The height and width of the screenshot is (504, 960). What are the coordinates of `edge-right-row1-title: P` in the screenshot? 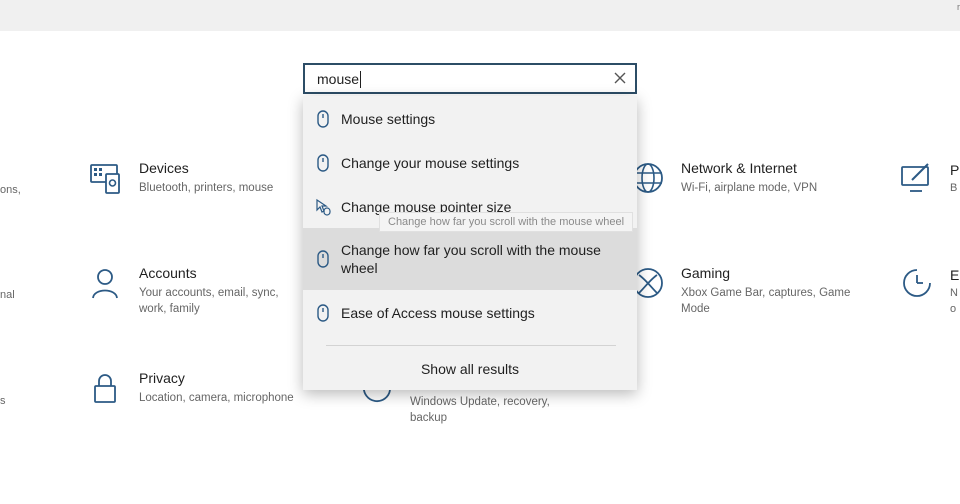 It's located at (955, 170).